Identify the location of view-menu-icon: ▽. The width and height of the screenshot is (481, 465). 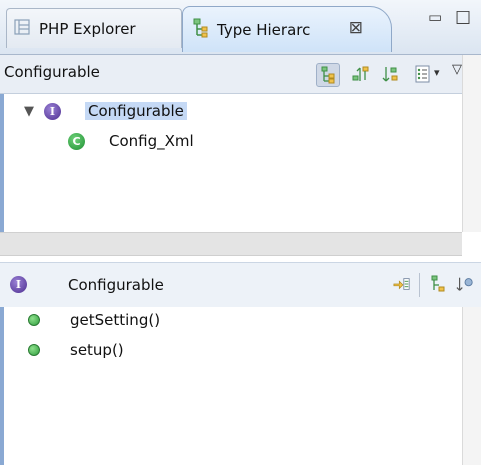
(457, 69).